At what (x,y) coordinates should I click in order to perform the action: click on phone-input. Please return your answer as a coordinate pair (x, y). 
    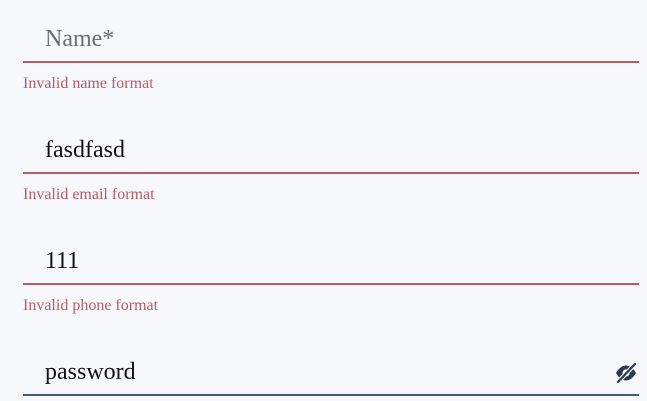
    Looking at the image, I should click on (325, 261).